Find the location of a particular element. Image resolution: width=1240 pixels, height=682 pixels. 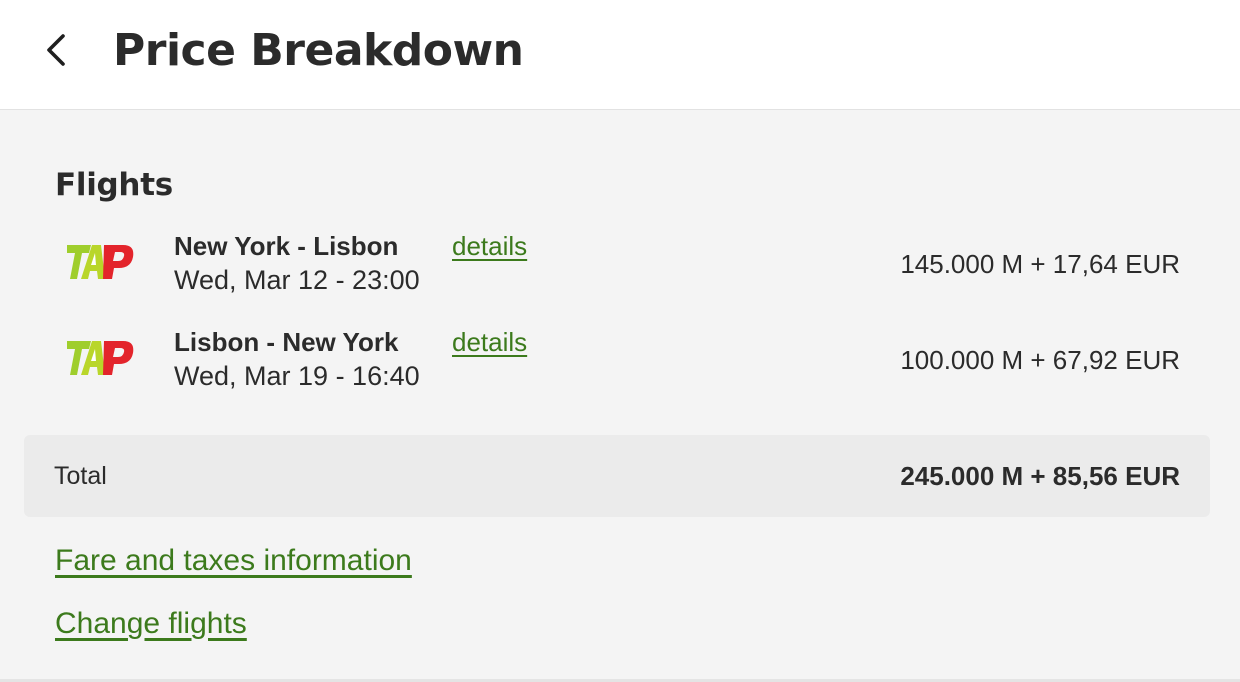

page-title: Price Breakdown is located at coordinates (318, 50).